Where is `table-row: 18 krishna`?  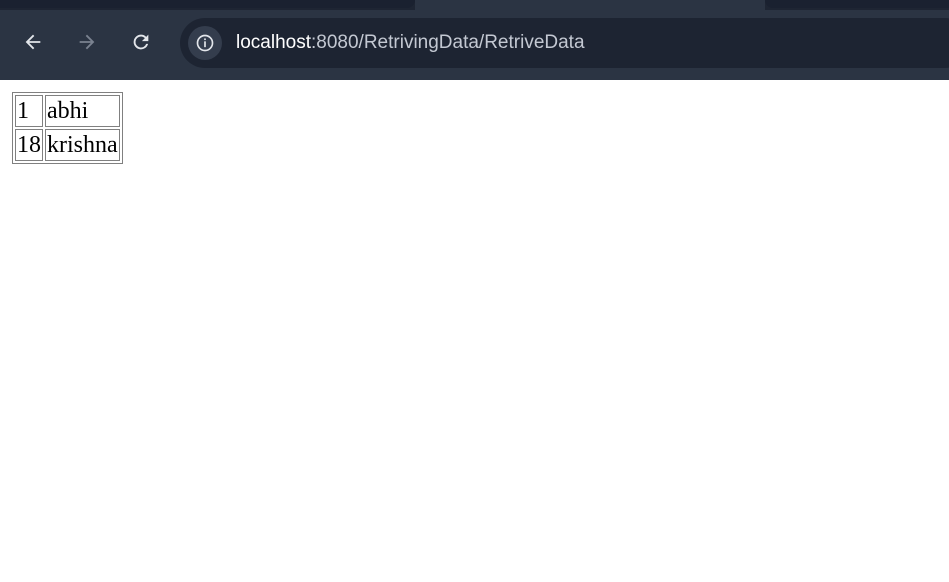 table-row: 18 krishna is located at coordinates (67, 145).